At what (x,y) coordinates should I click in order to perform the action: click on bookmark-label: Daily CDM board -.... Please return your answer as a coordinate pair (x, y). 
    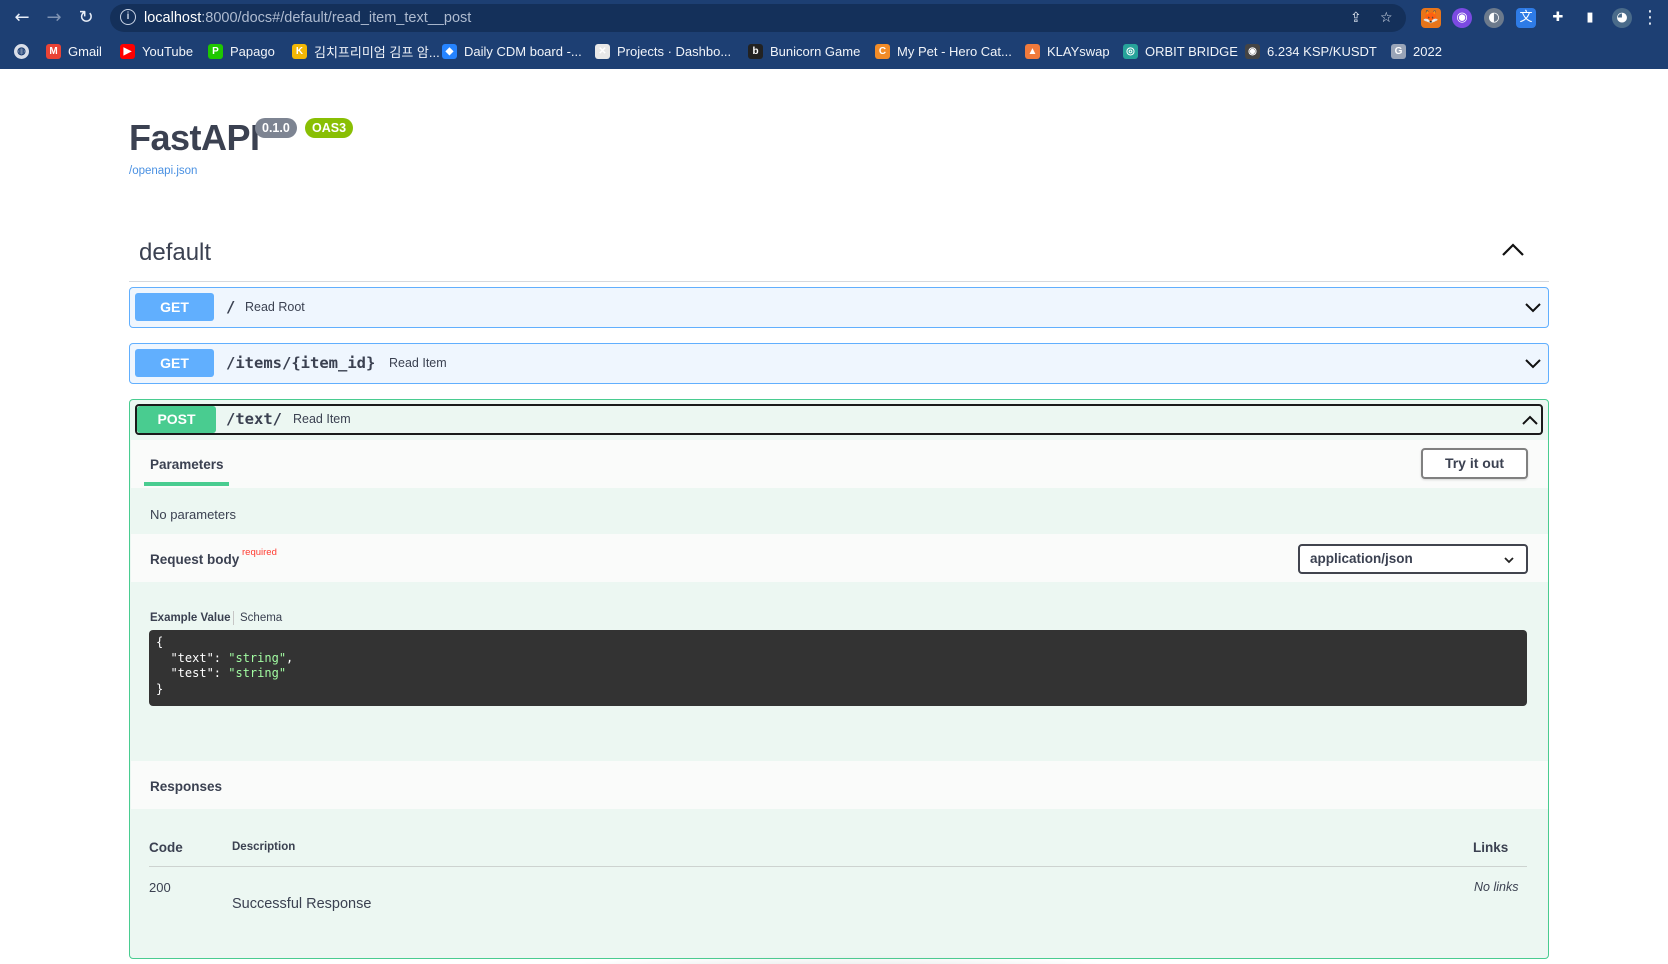
    Looking at the image, I should click on (523, 51).